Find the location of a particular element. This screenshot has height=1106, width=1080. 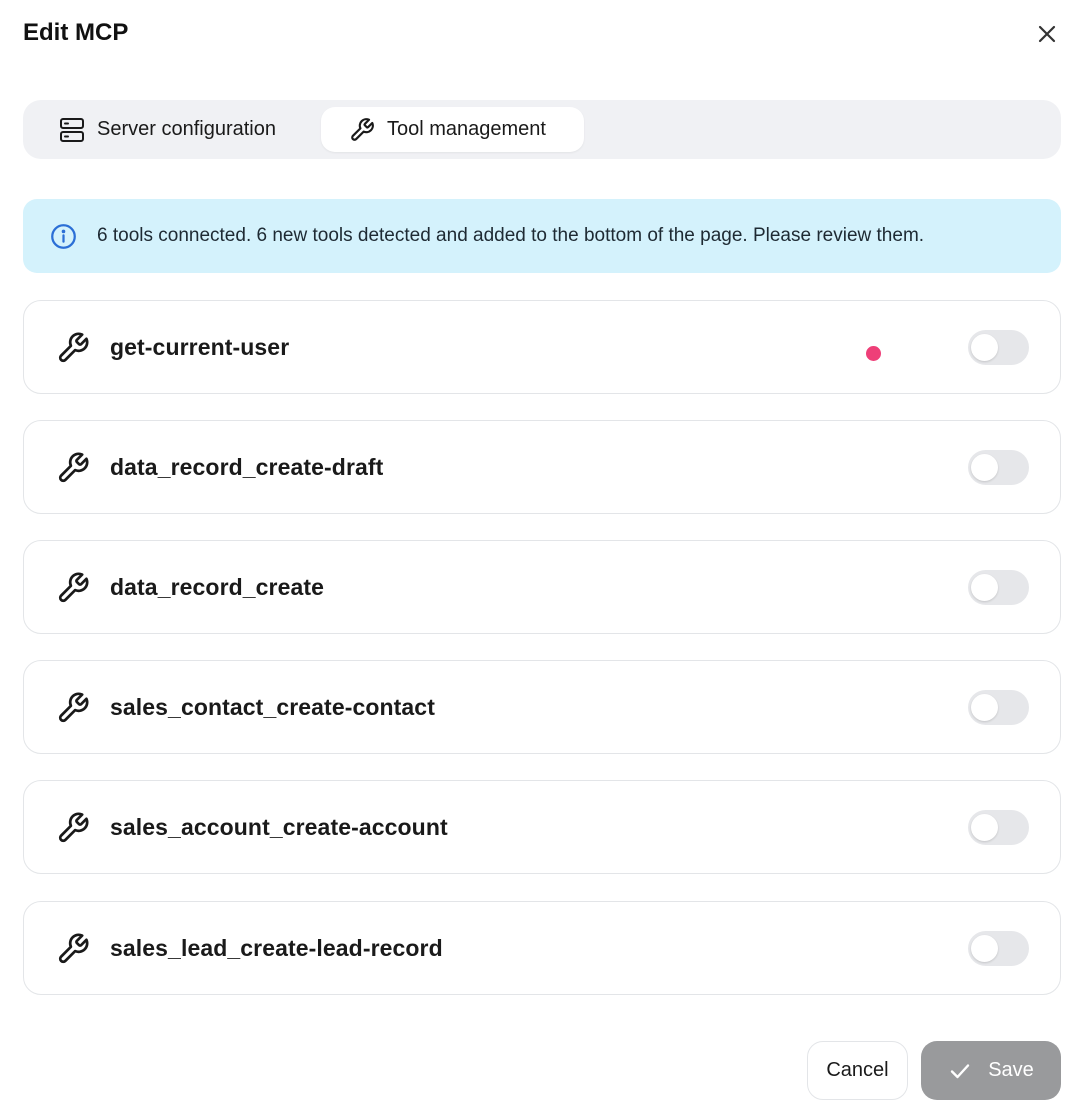

close-button is located at coordinates (1047, 34).